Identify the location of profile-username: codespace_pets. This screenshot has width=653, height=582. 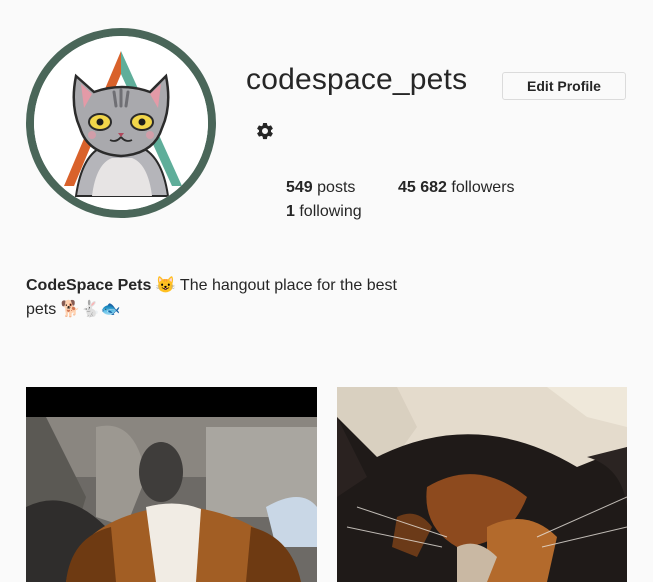
(357, 79).